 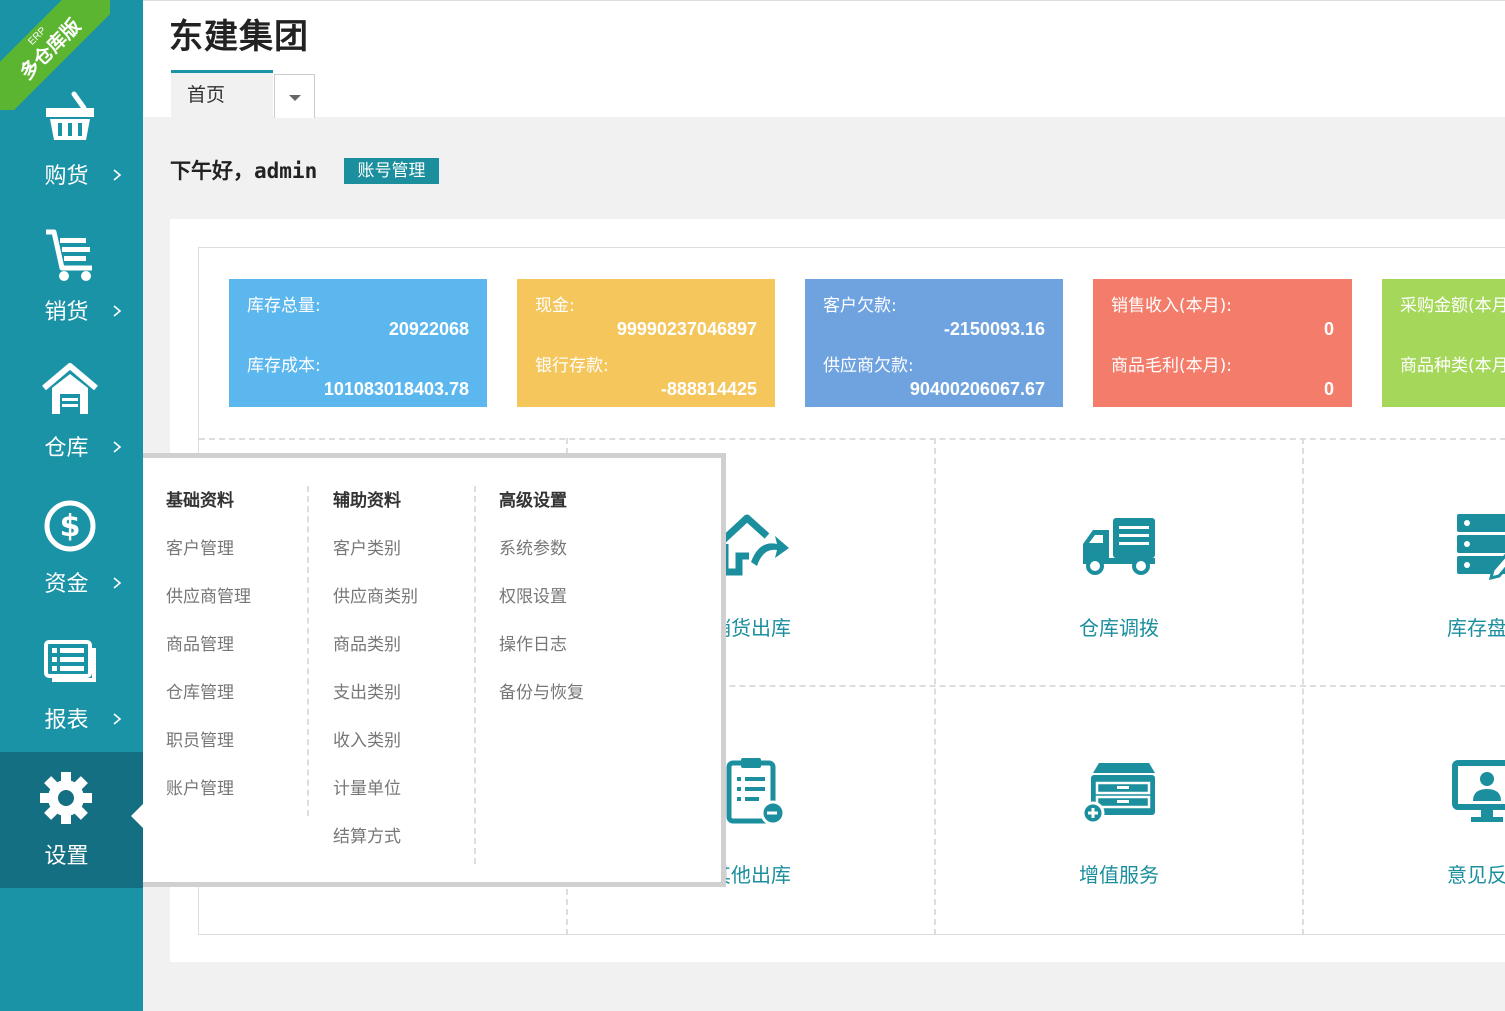 I want to click on dollar-icon: $, so click(x=70, y=526).